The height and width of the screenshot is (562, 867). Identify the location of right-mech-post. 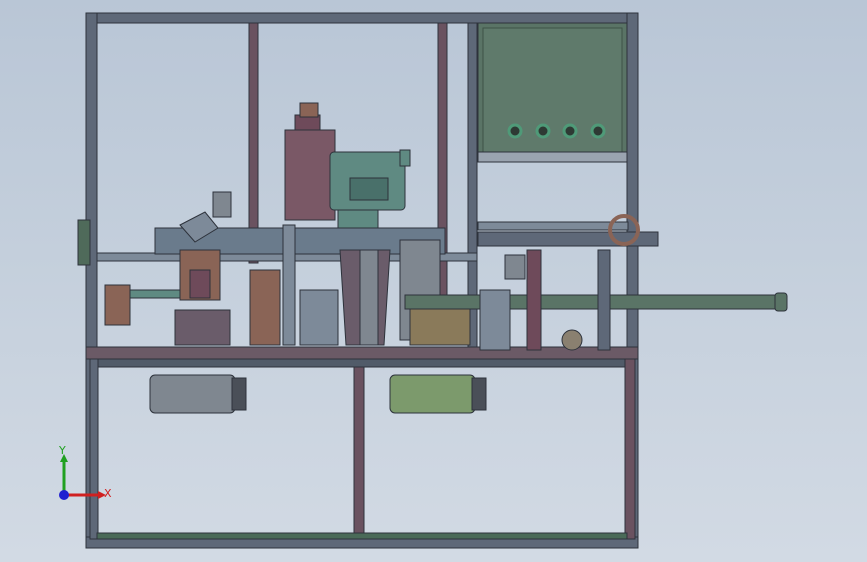
(534, 300).